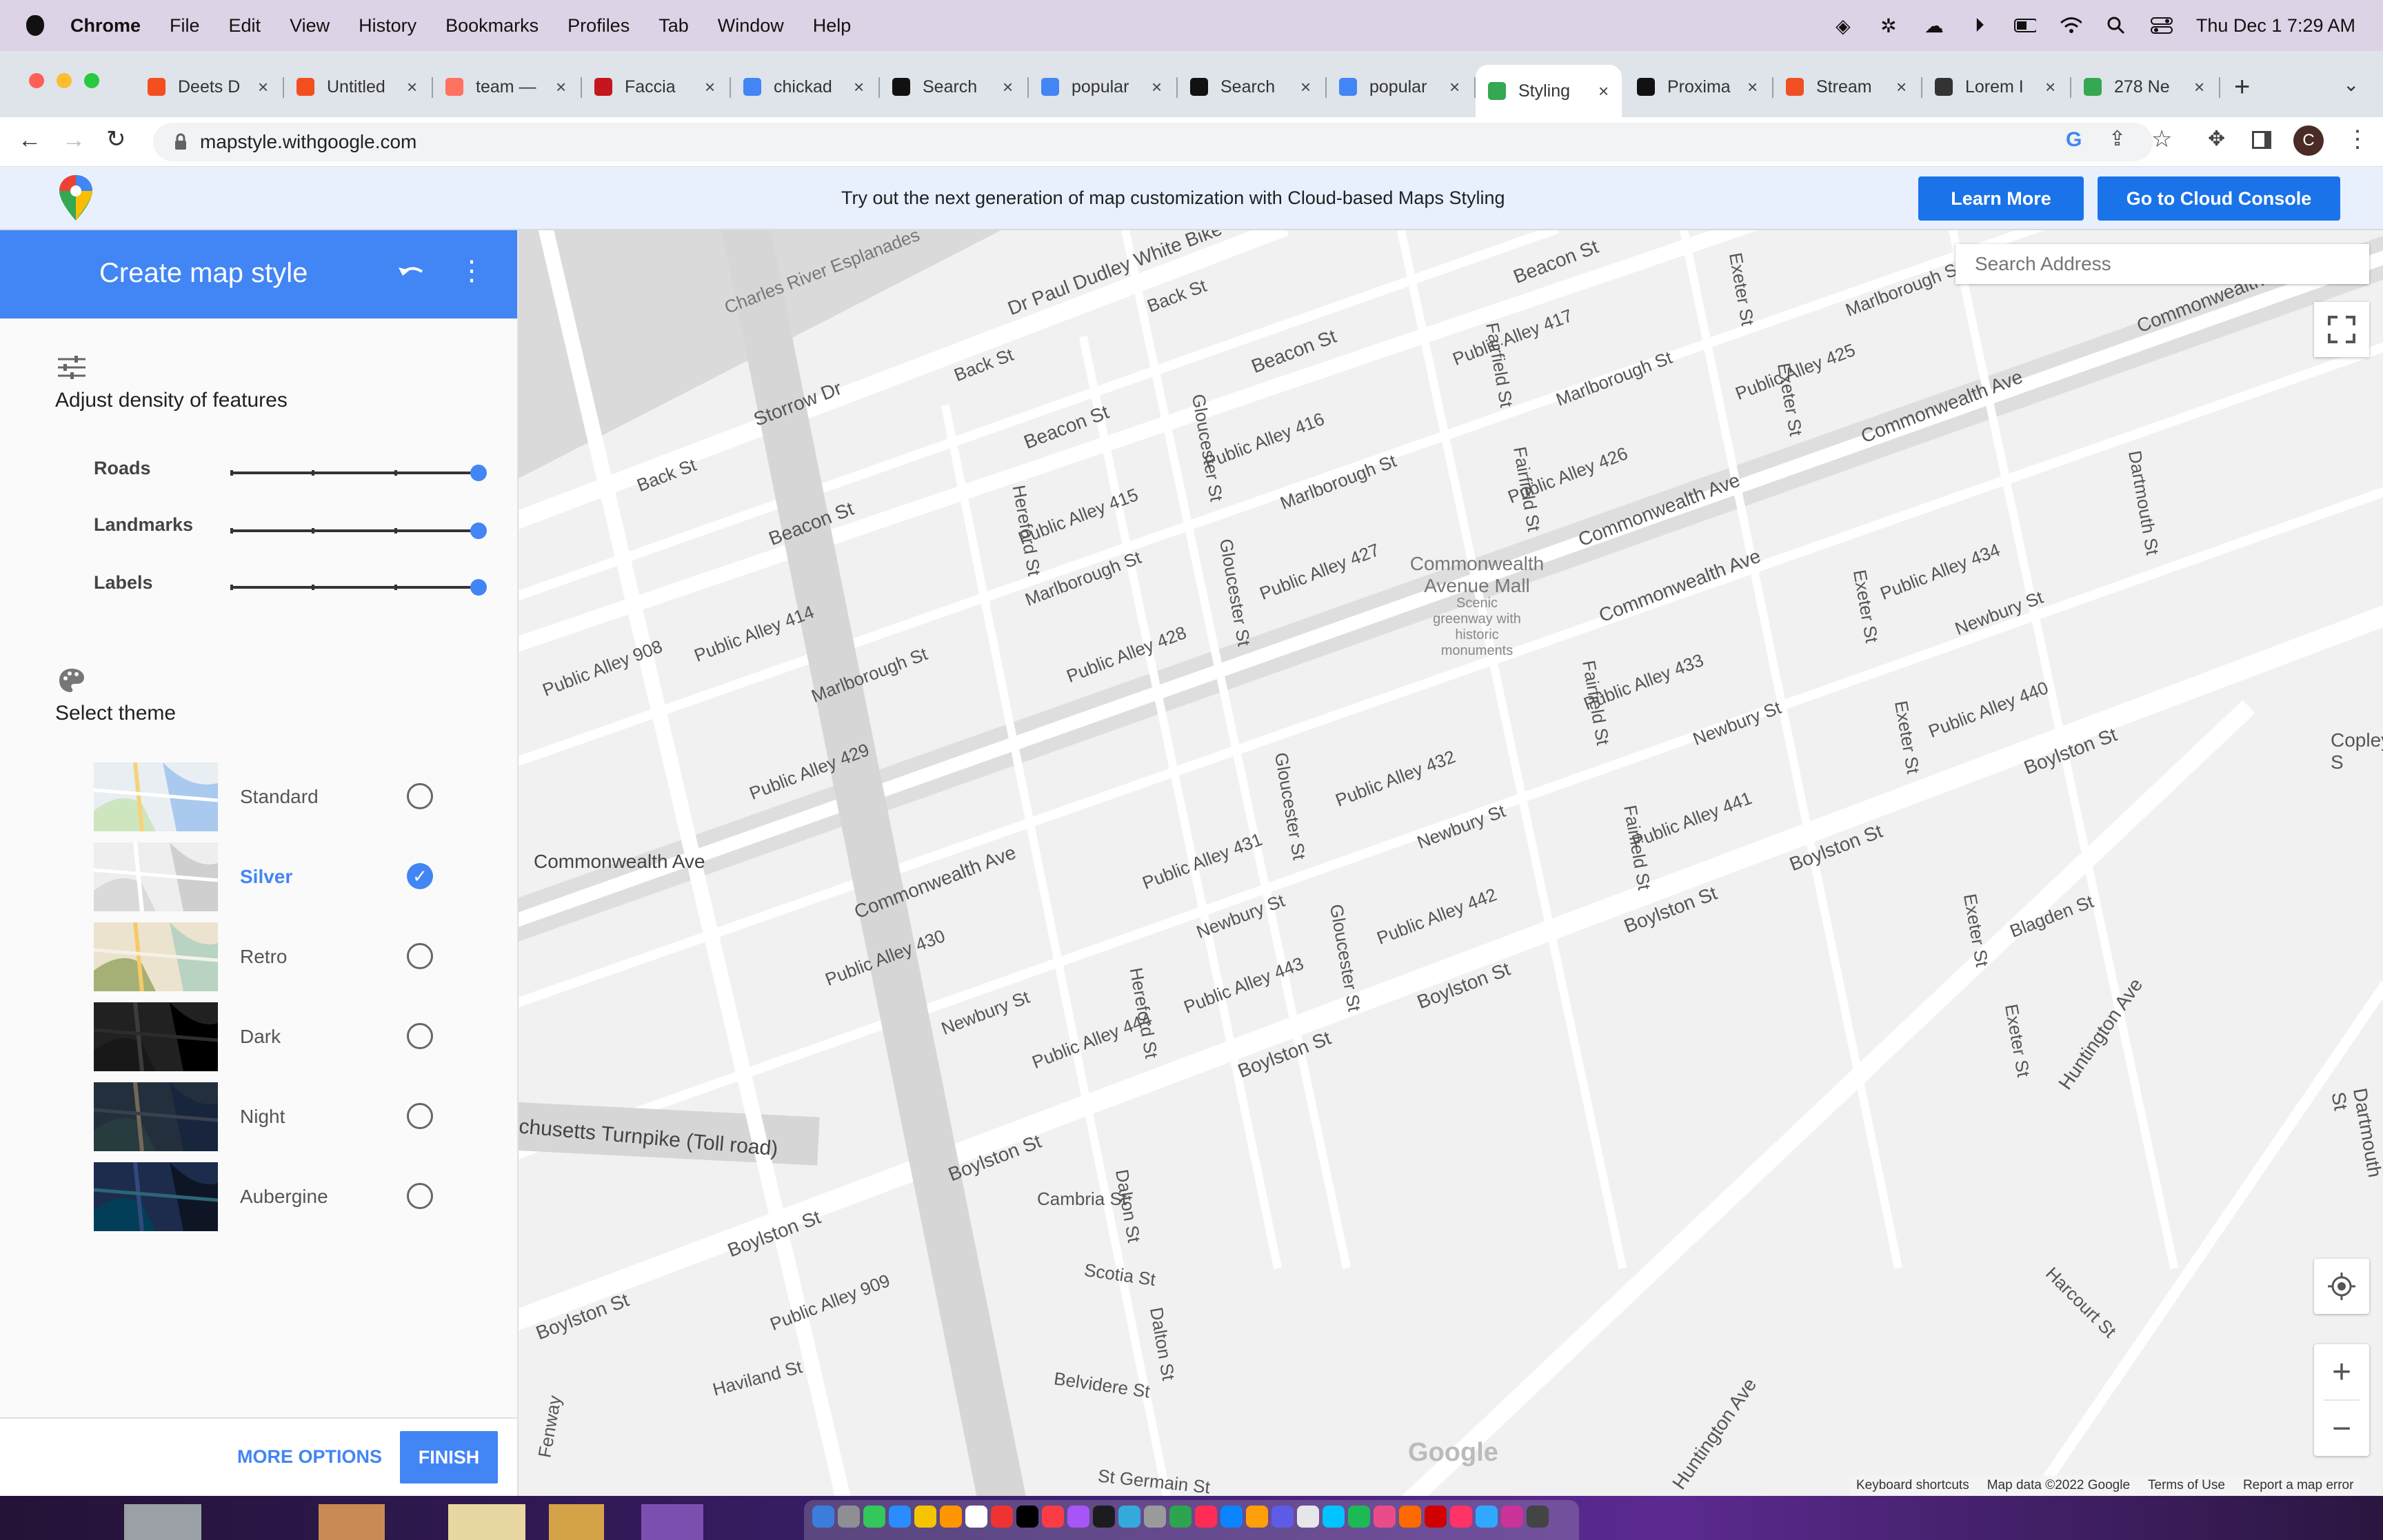 This screenshot has width=2383, height=1540. What do you see at coordinates (287, 1197) in the screenshot?
I see `theme-option-aubergine: Aubergine` at bounding box center [287, 1197].